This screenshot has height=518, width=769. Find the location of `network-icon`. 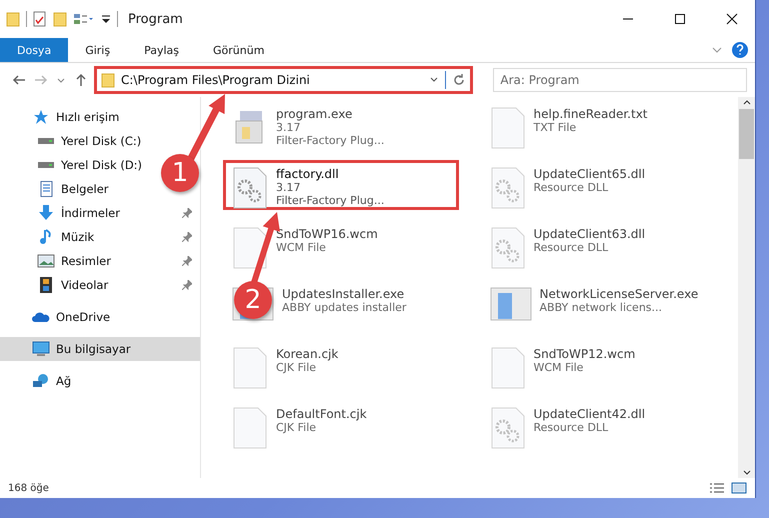

network-icon is located at coordinates (41, 381).